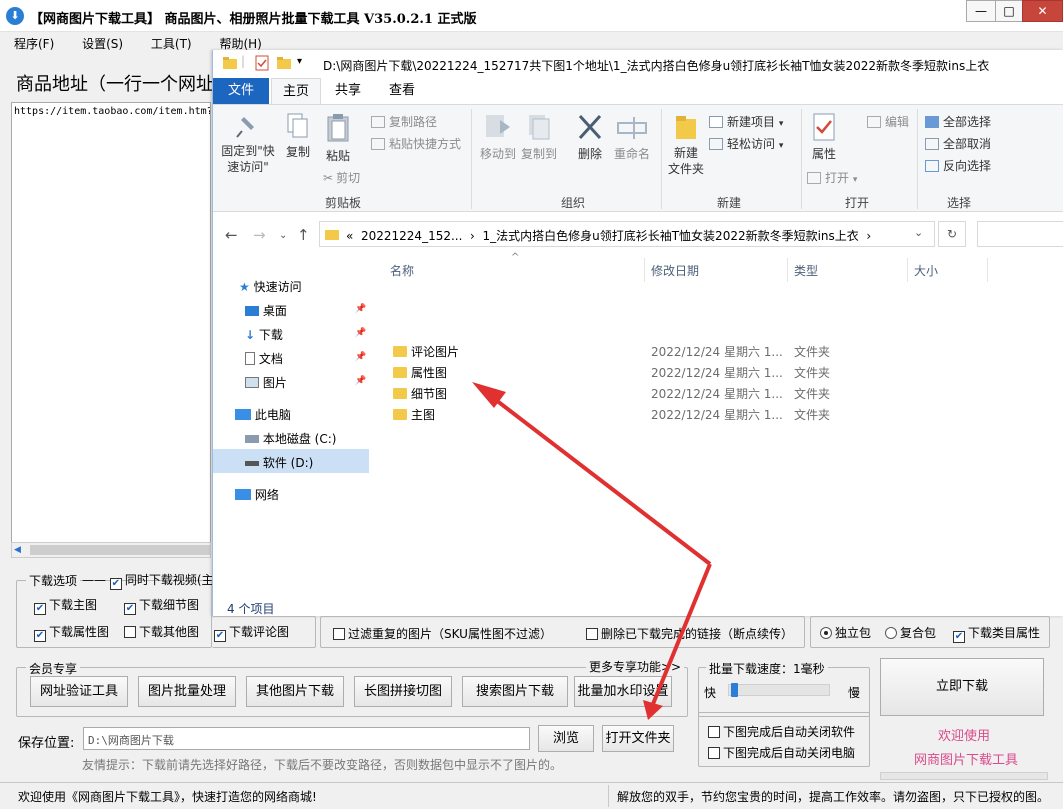 The height and width of the screenshot is (809, 1063). What do you see at coordinates (147, 580) in the screenshot?
I see `download-video-checkbox: —— ✔ 同时下载视频(主` at bounding box center [147, 580].